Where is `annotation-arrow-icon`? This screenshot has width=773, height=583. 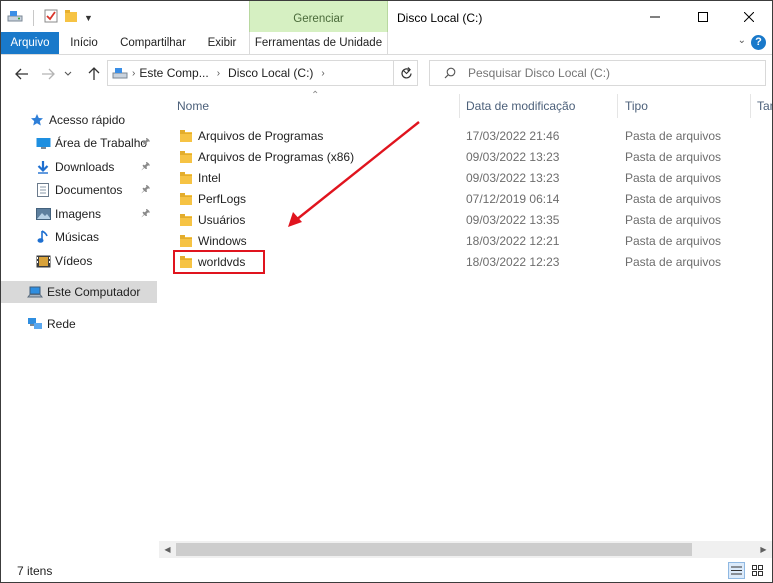 annotation-arrow-icon is located at coordinates (354, 174).